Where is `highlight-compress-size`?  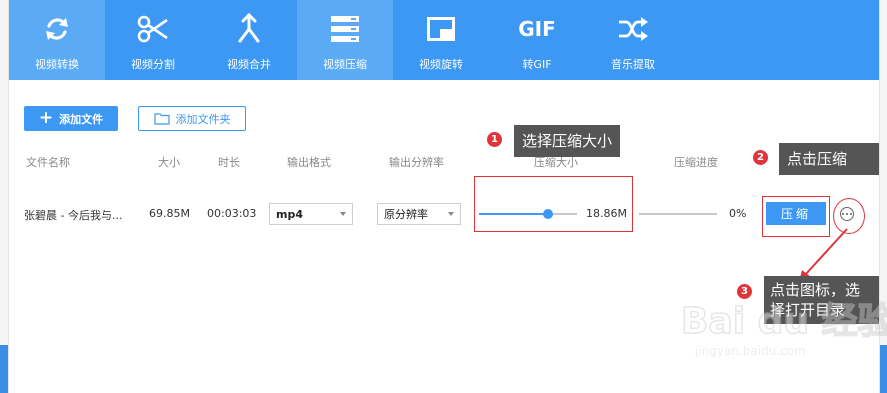
highlight-compress-size is located at coordinates (553, 204).